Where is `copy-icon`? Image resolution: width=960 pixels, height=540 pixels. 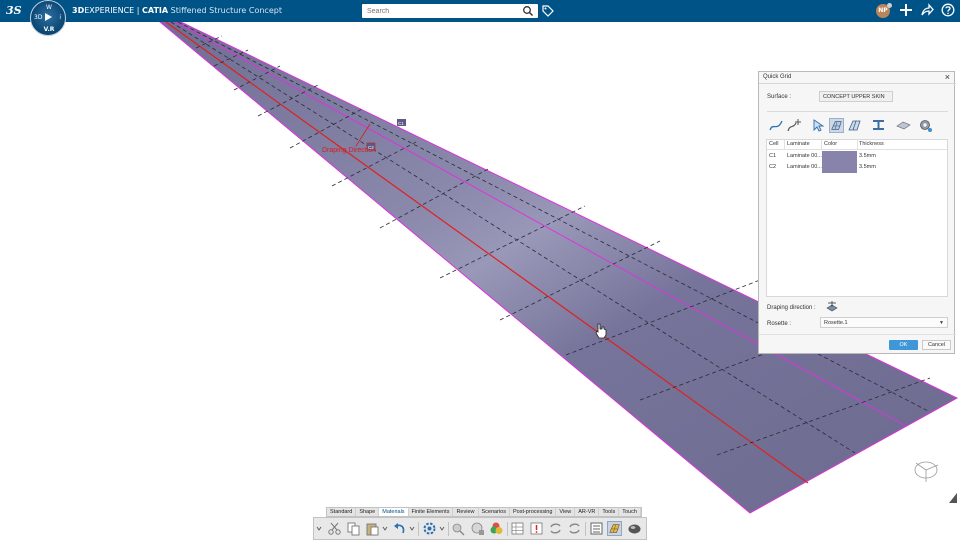 copy-icon is located at coordinates (353, 528).